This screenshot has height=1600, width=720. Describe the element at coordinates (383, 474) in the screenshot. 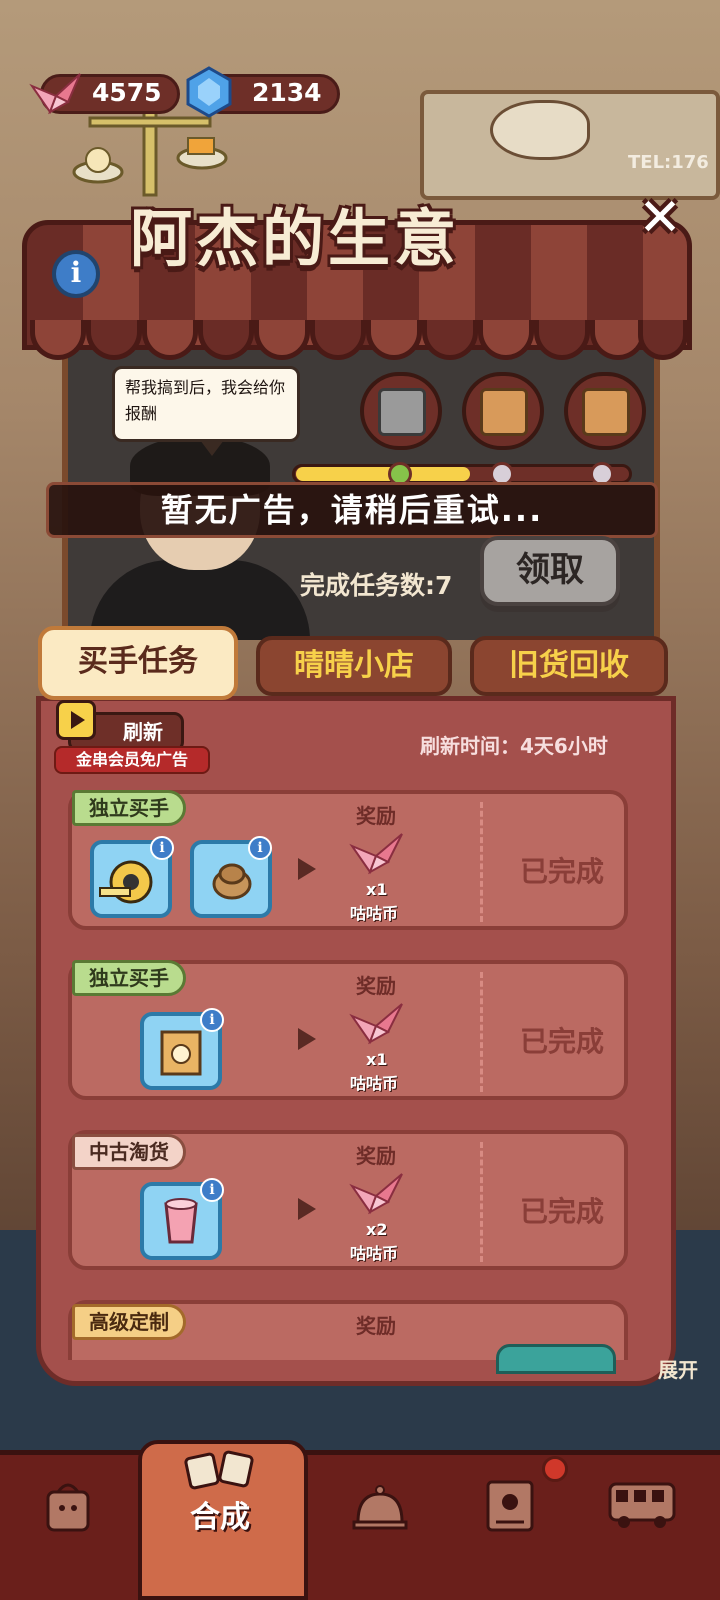

I see `task-progress-fill` at that location.